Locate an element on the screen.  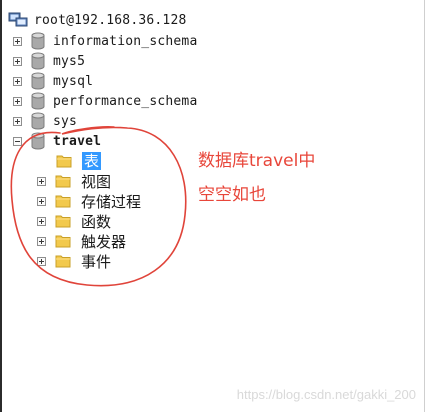
server-connection-icon is located at coordinates (18, 19).